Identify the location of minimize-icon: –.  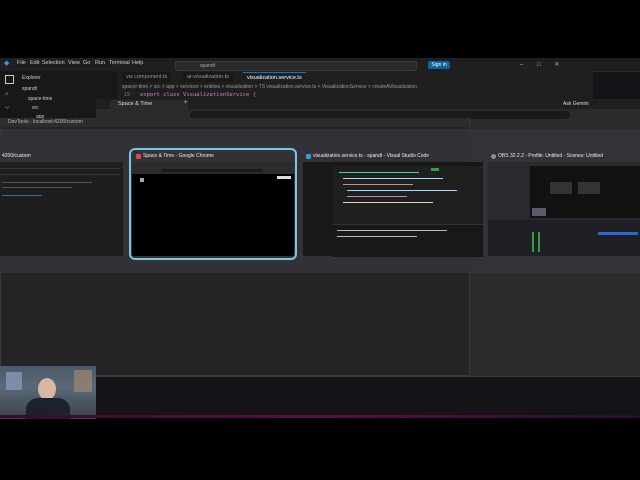
(521, 65).